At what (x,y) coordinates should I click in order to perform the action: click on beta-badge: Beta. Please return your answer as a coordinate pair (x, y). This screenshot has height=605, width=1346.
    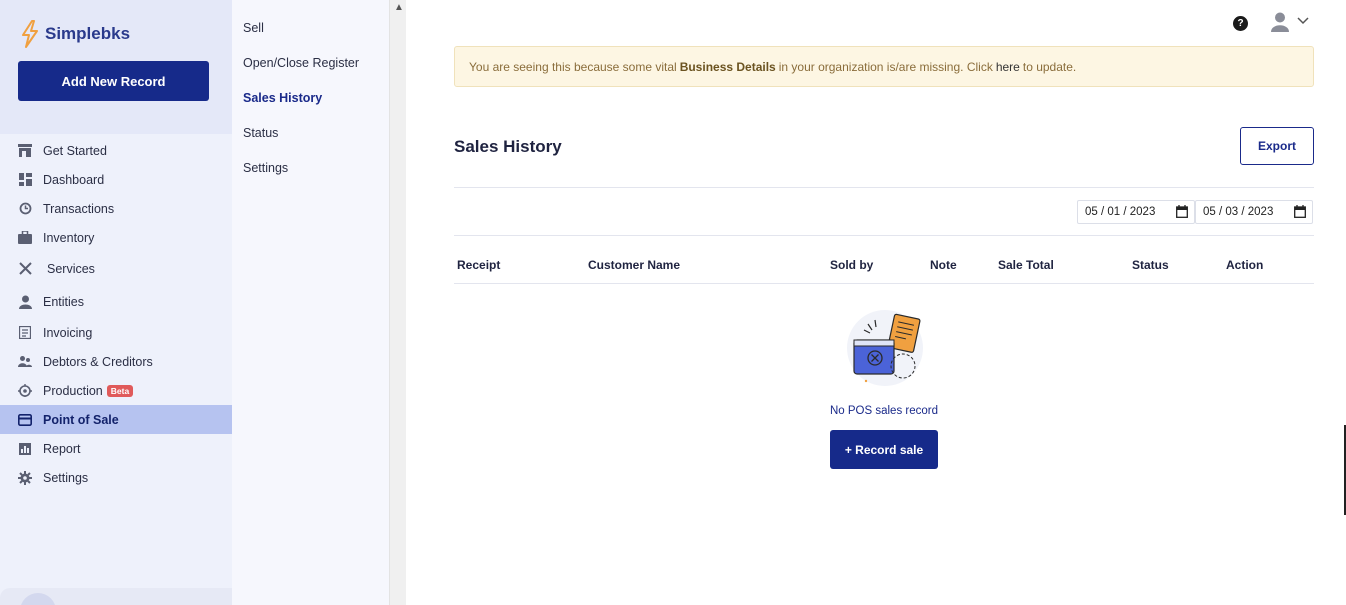
    Looking at the image, I should click on (120, 390).